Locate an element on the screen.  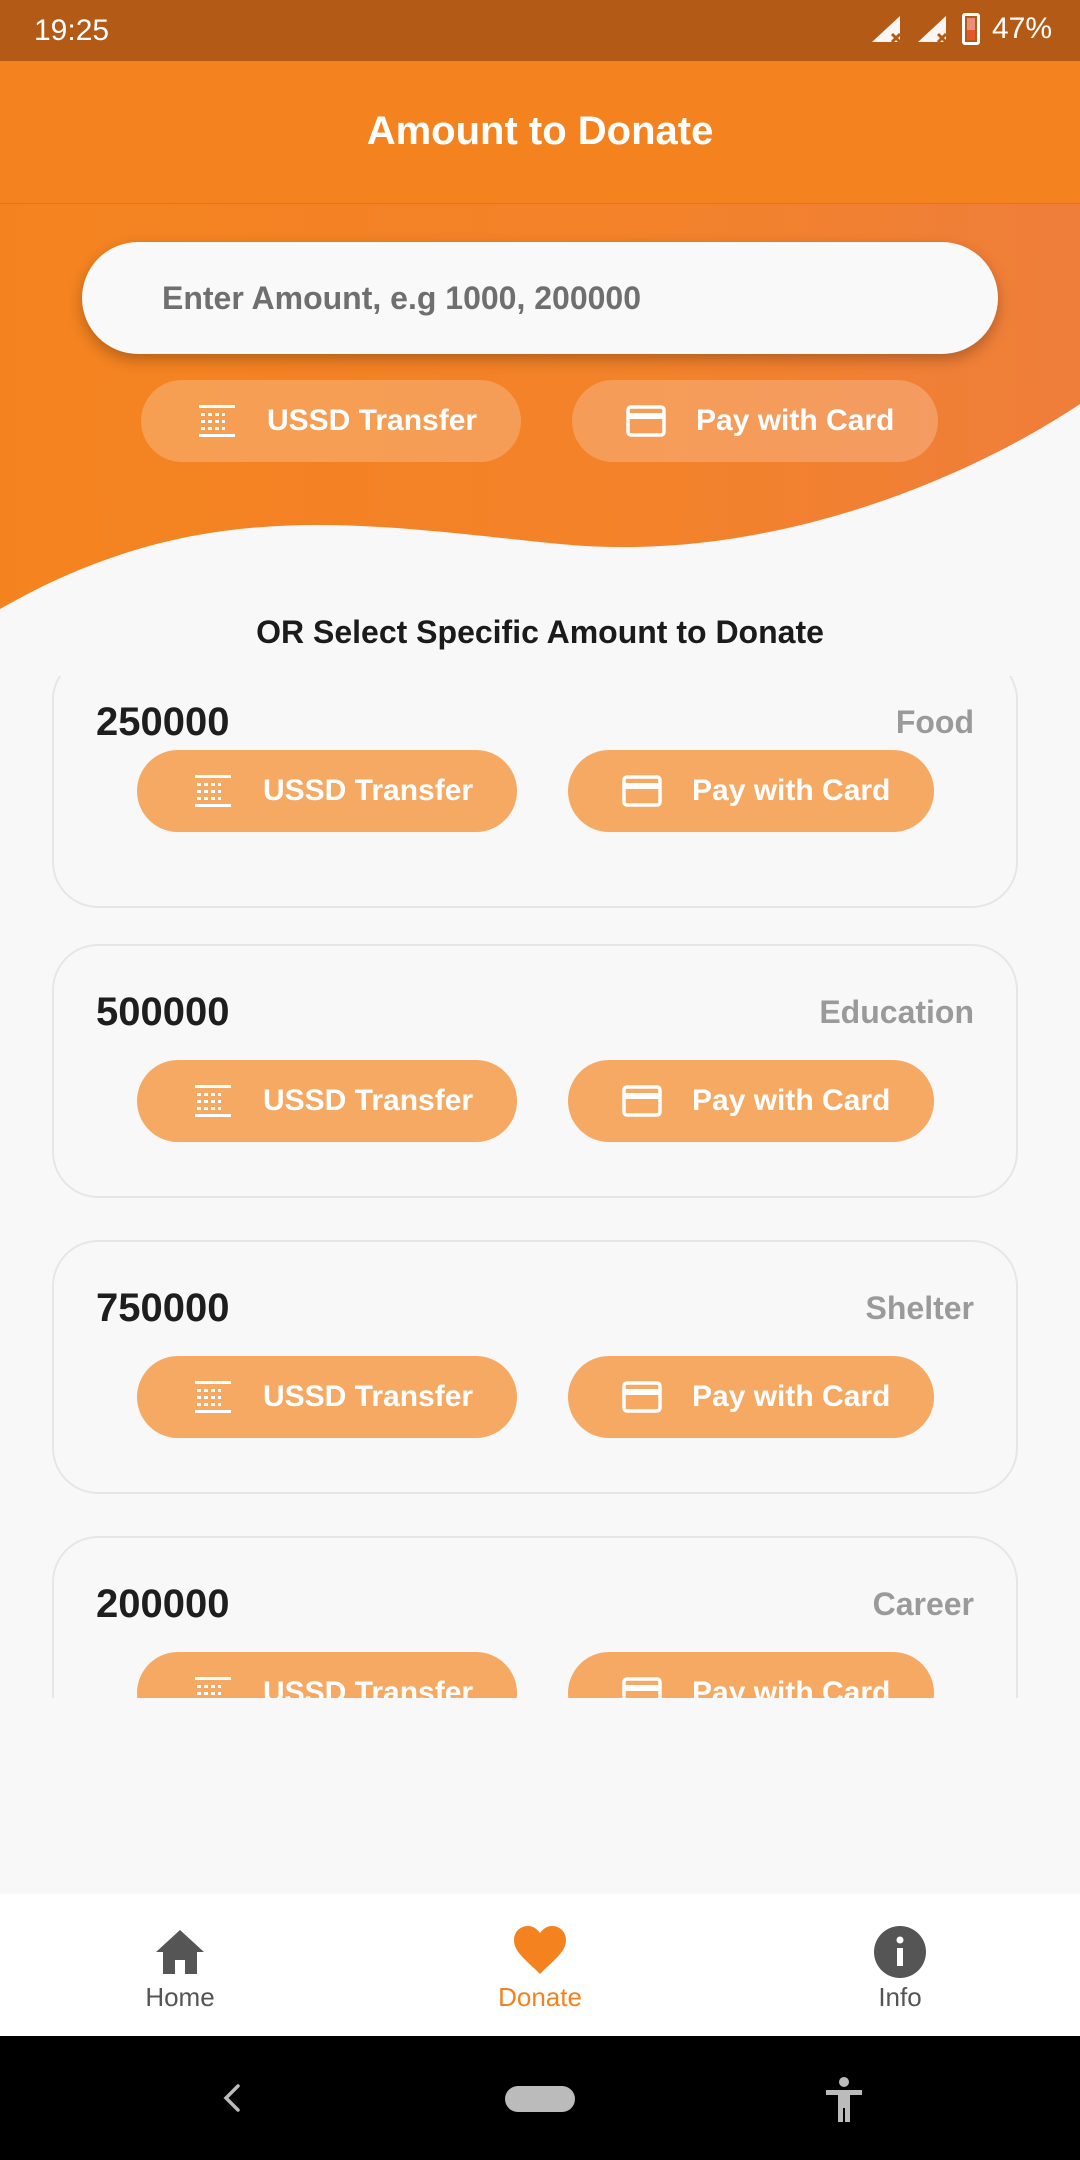
nav-label-home: Home is located at coordinates (180, 1997).